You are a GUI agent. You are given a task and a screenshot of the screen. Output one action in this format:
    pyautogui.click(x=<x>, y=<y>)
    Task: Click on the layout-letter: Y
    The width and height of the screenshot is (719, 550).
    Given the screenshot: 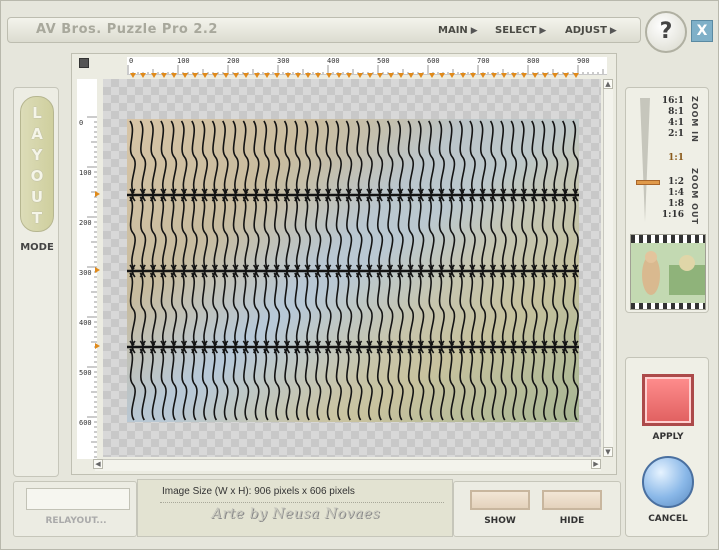 What is the action you would take?
    pyautogui.click(x=37, y=155)
    